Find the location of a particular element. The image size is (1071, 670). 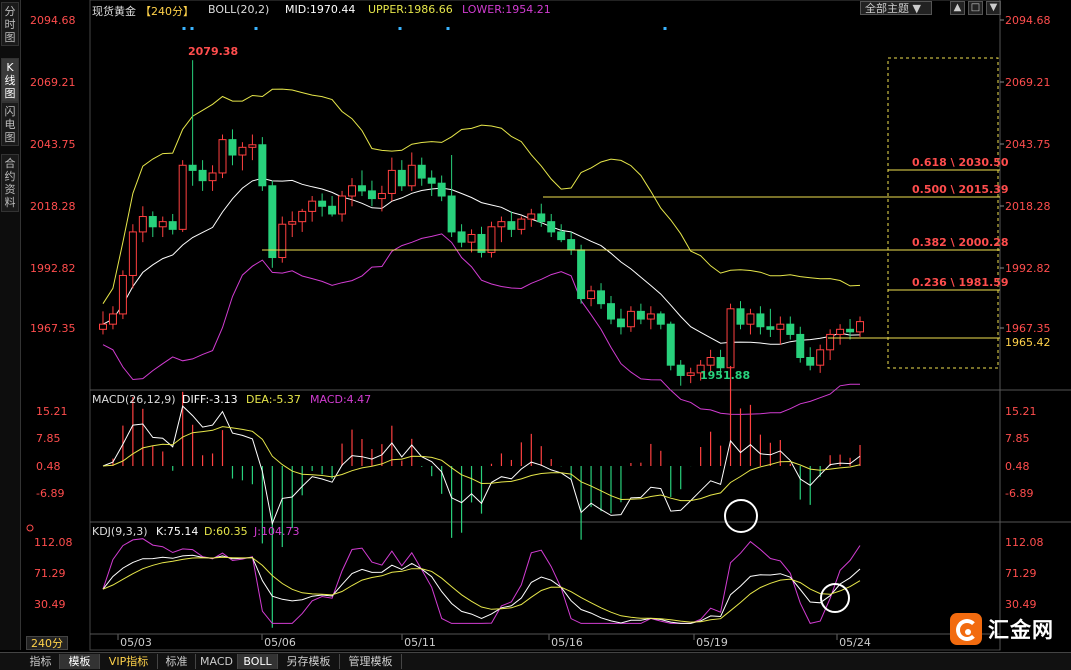

date-axis-label: 05/06 is located at coordinates (280, 642).